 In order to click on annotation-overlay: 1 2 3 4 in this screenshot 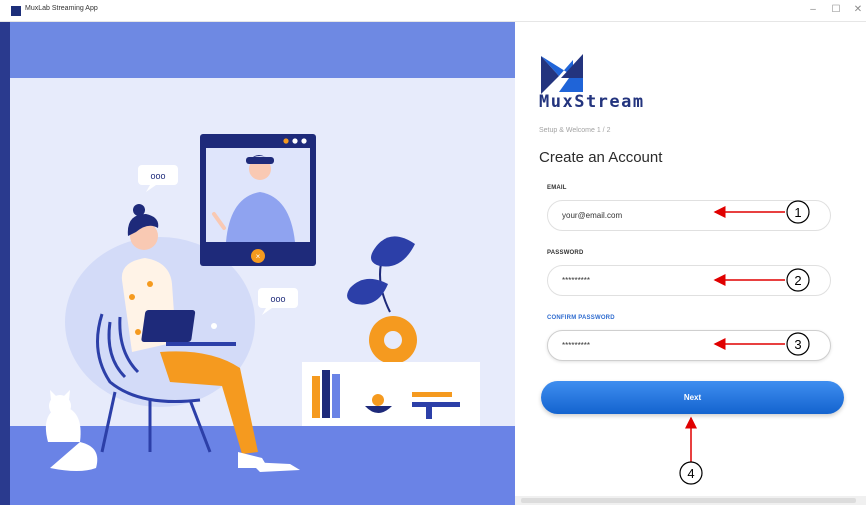, I will do `click(744, 342)`.